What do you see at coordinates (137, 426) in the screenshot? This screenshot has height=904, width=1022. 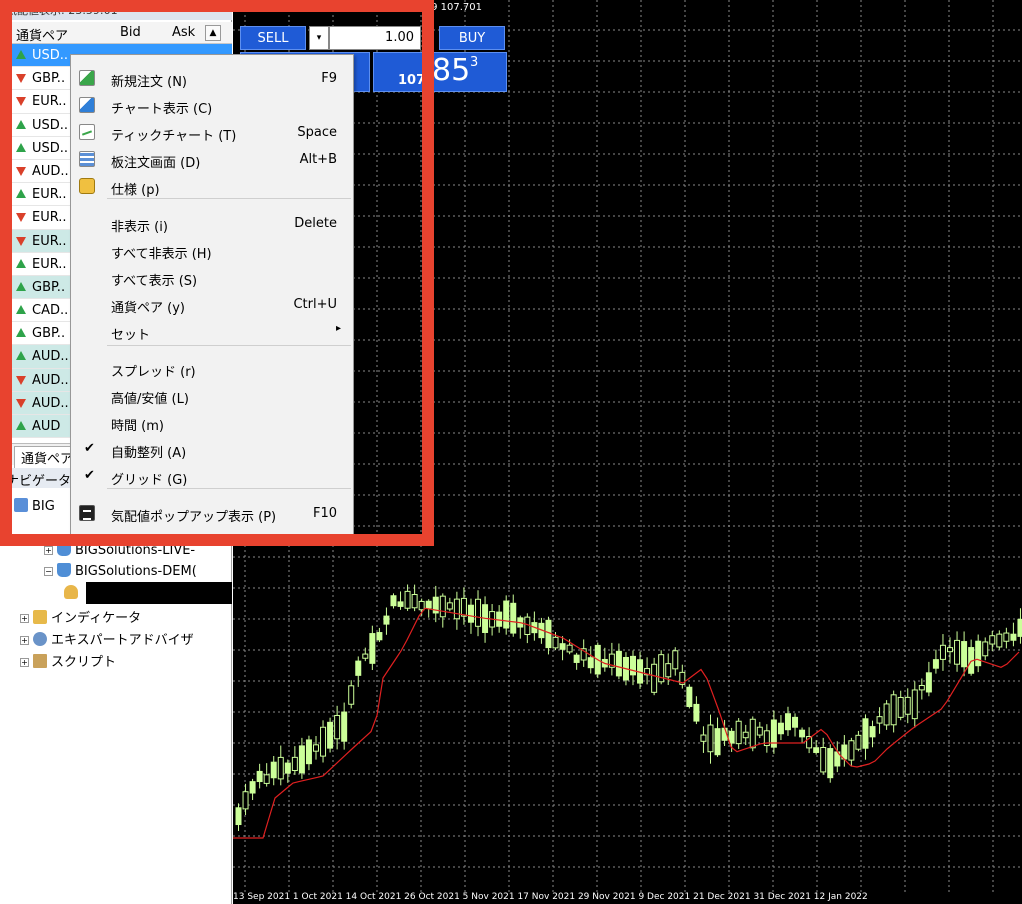 I see `menu-item-label: 時間 (m)` at bounding box center [137, 426].